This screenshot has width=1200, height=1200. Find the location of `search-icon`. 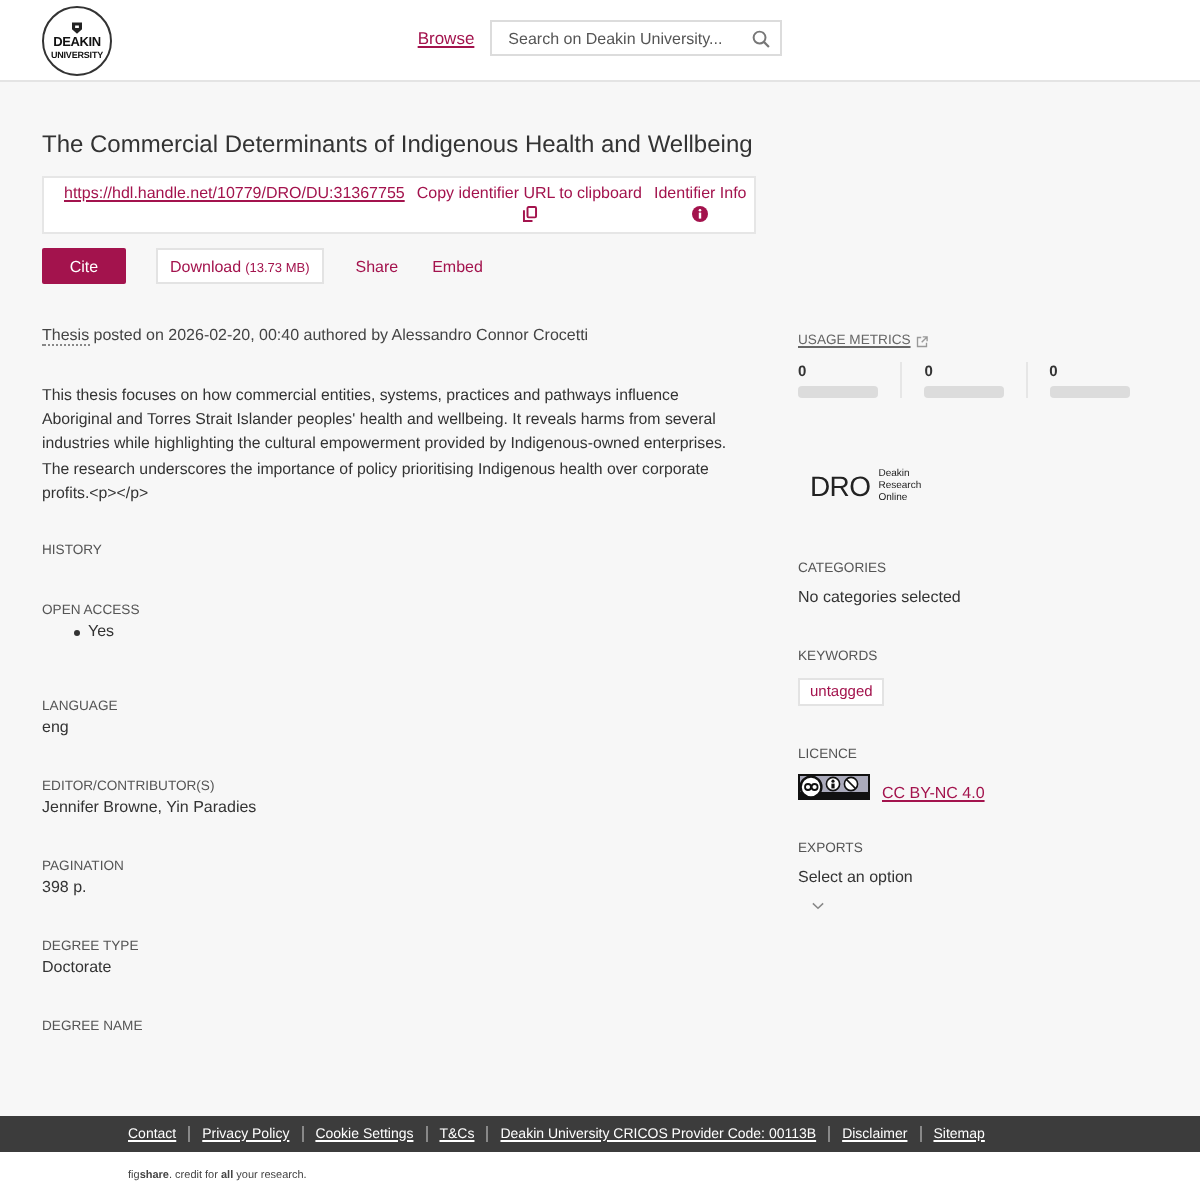

search-icon is located at coordinates (761, 38).